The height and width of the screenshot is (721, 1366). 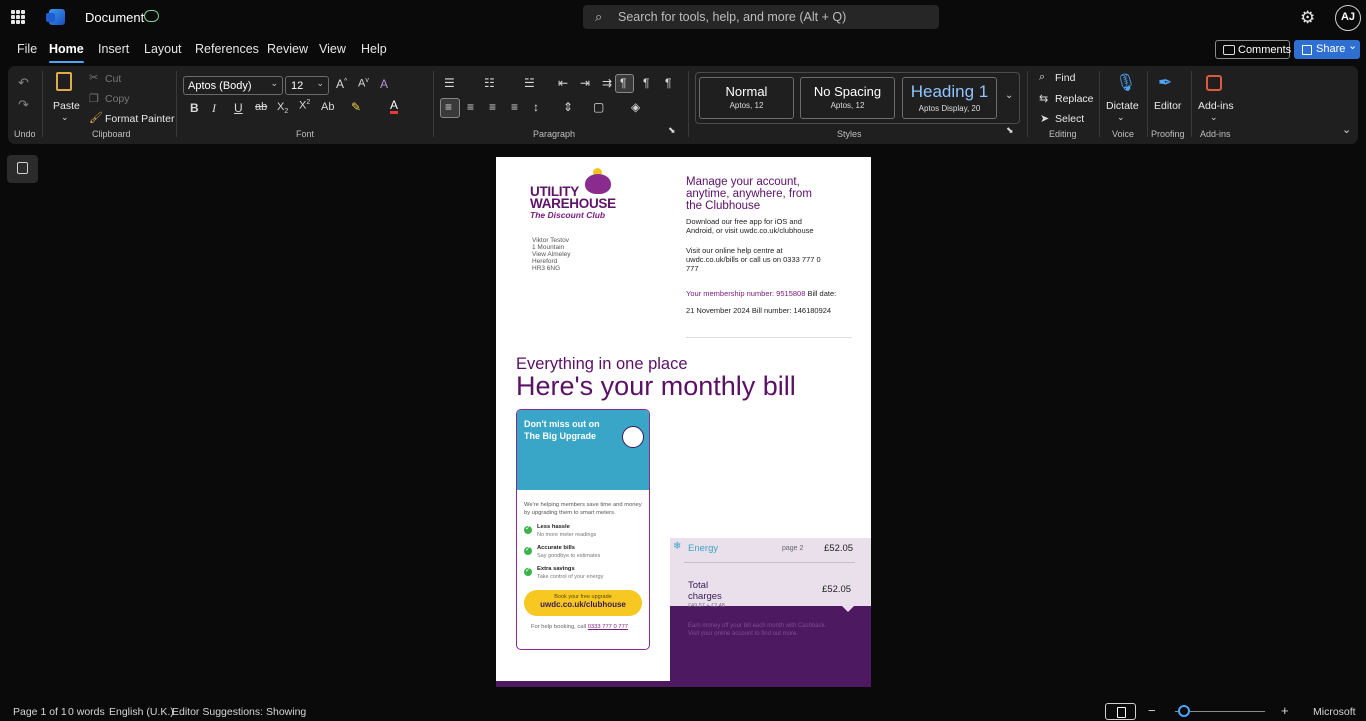 What do you see at coordinates (27, 49) in the screenshot?
I see `tab-file: File` at bounding box center [27, 49].